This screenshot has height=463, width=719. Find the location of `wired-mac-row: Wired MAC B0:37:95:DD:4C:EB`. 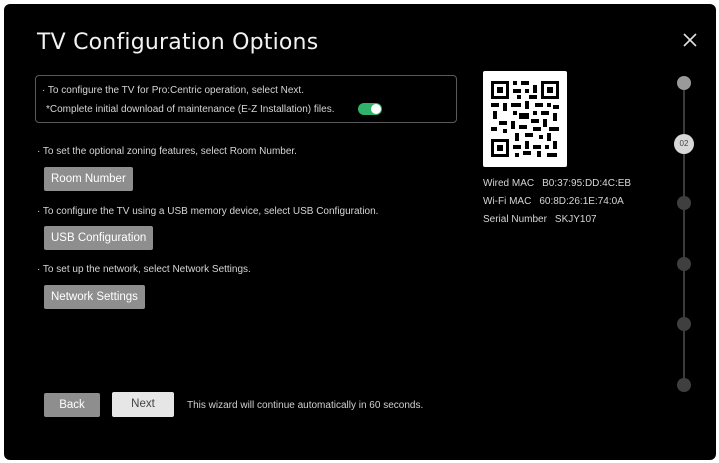

wired-mac-row: Wired MAC B0:37:95:DD:4C:EB is located at coordinates (557, 183).